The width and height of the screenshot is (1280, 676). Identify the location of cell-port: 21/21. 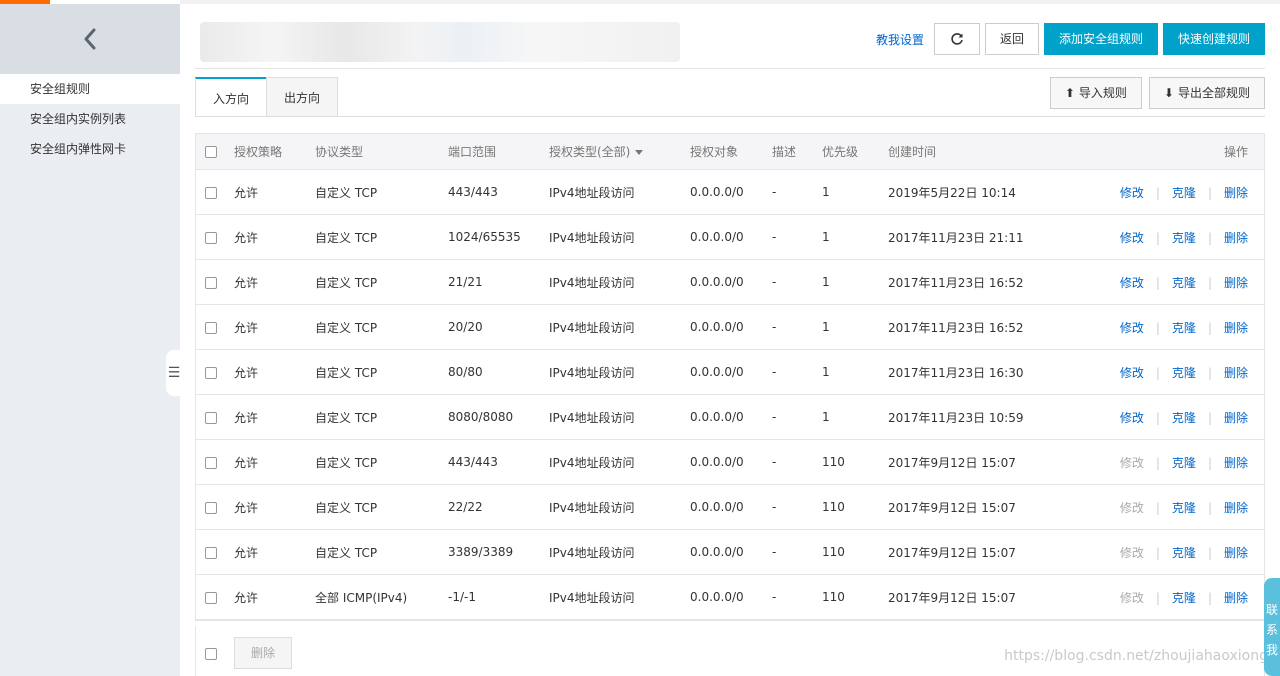
(465, 282).